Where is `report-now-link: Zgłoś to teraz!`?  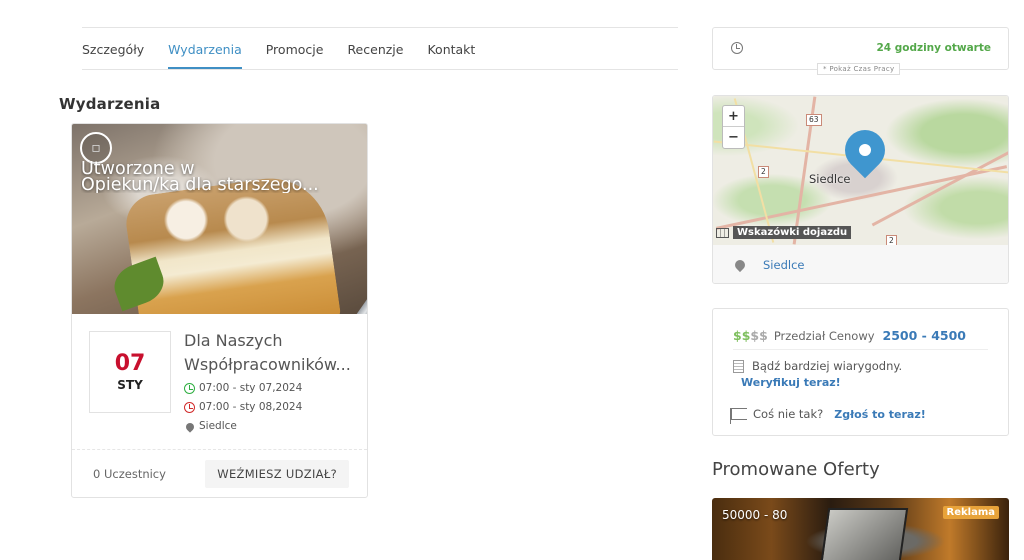
report-now-link: Zgłoś to teraz! is located at coordinates (880, 414).